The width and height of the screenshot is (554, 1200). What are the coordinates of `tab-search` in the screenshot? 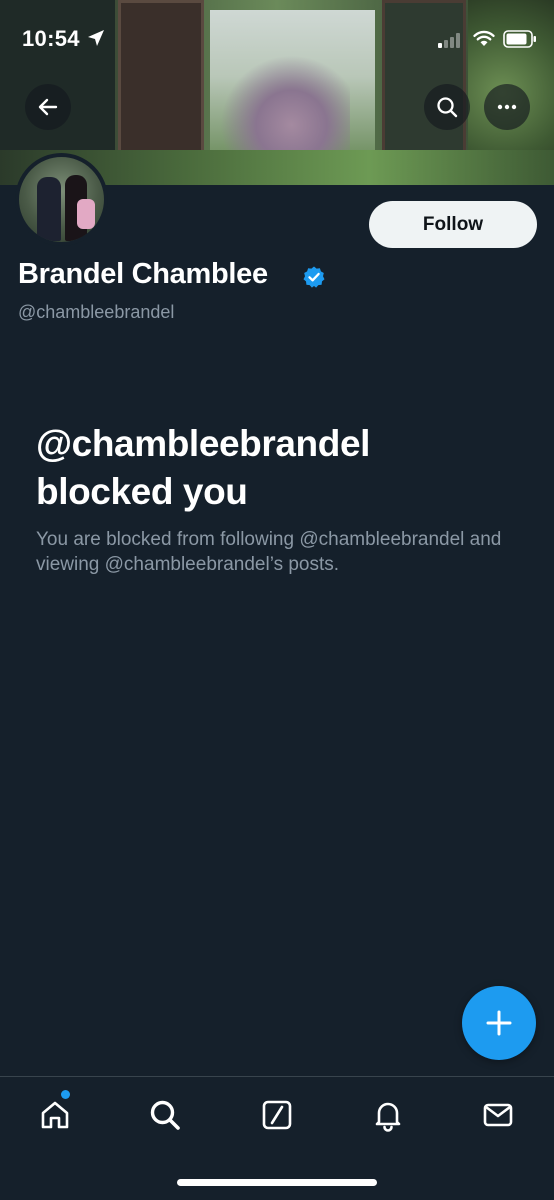 It's located at (165, 1115).